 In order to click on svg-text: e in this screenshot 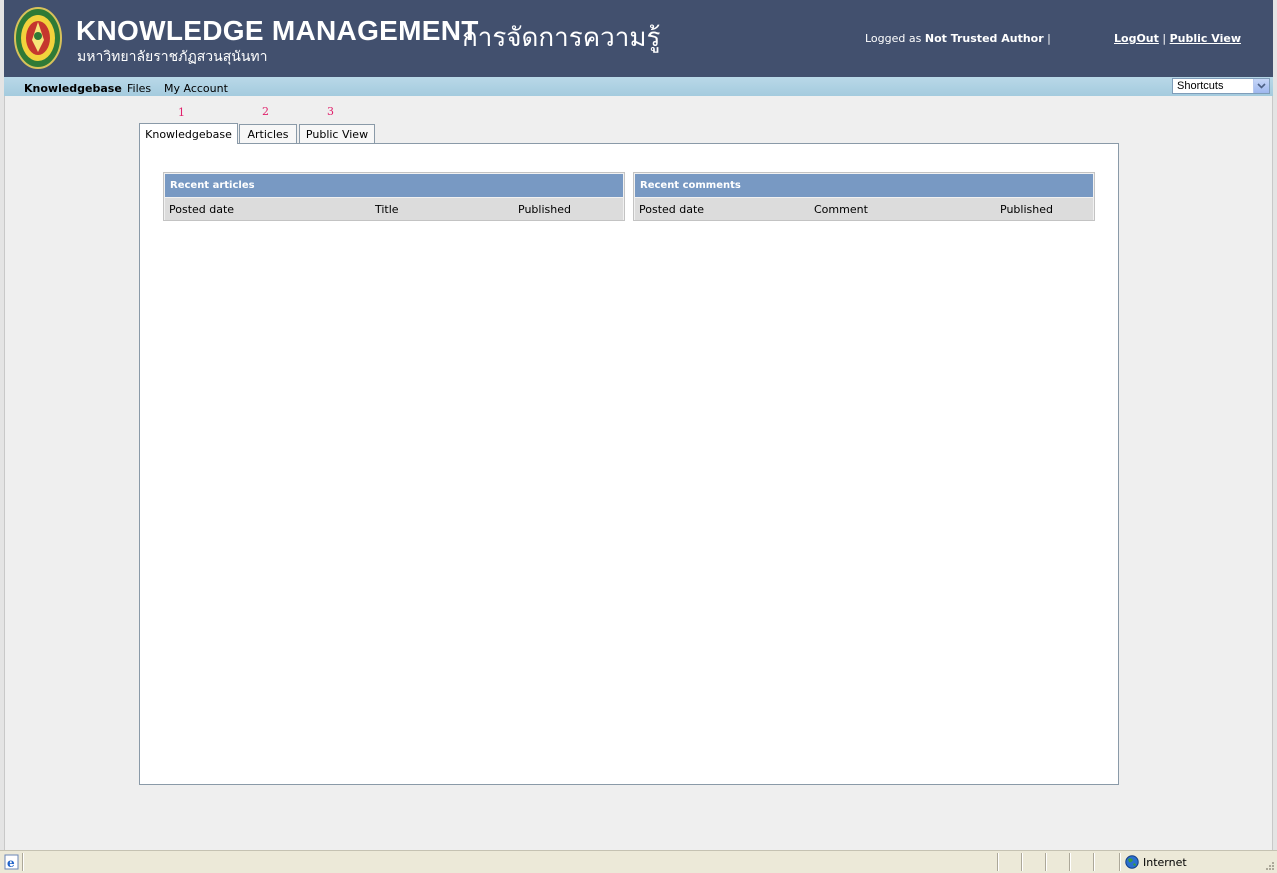, I will do `click(11, 863)`.